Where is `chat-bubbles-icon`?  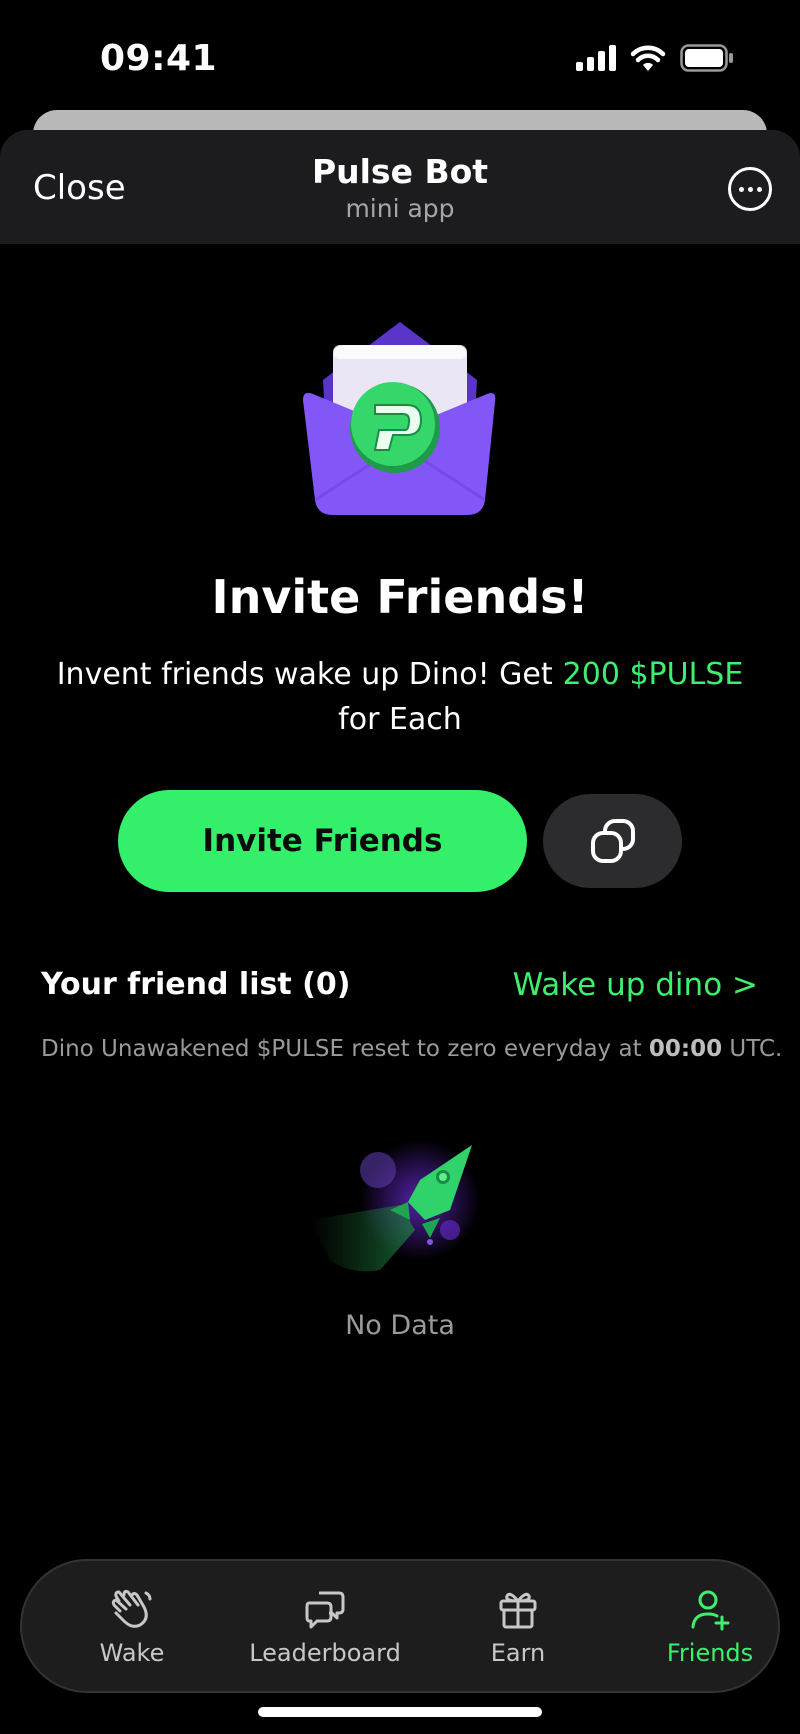
chat-bubbles-icon is located at coordinates (325, 1610).